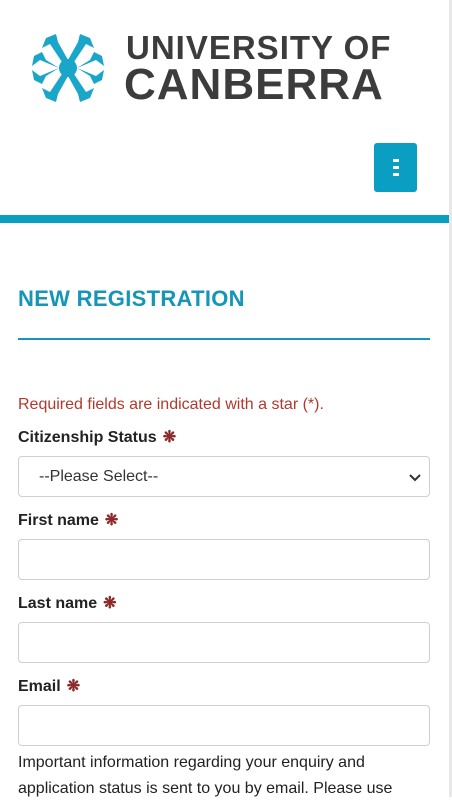 The width and height of the screenshot is (452, 802). What do you see at coordinates (68, 68) in the screenshot?
I see `logo-emblem-icon` at bounding box center [68, 68].